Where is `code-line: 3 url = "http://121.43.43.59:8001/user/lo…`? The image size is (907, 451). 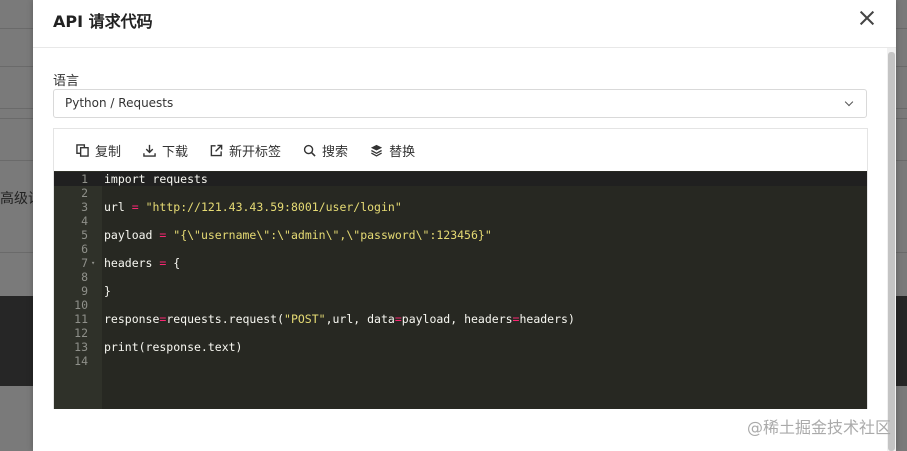
code-line: 3 url = "http://121.43.43.59:8001/user/lo… is located at coordinates (460, 207).